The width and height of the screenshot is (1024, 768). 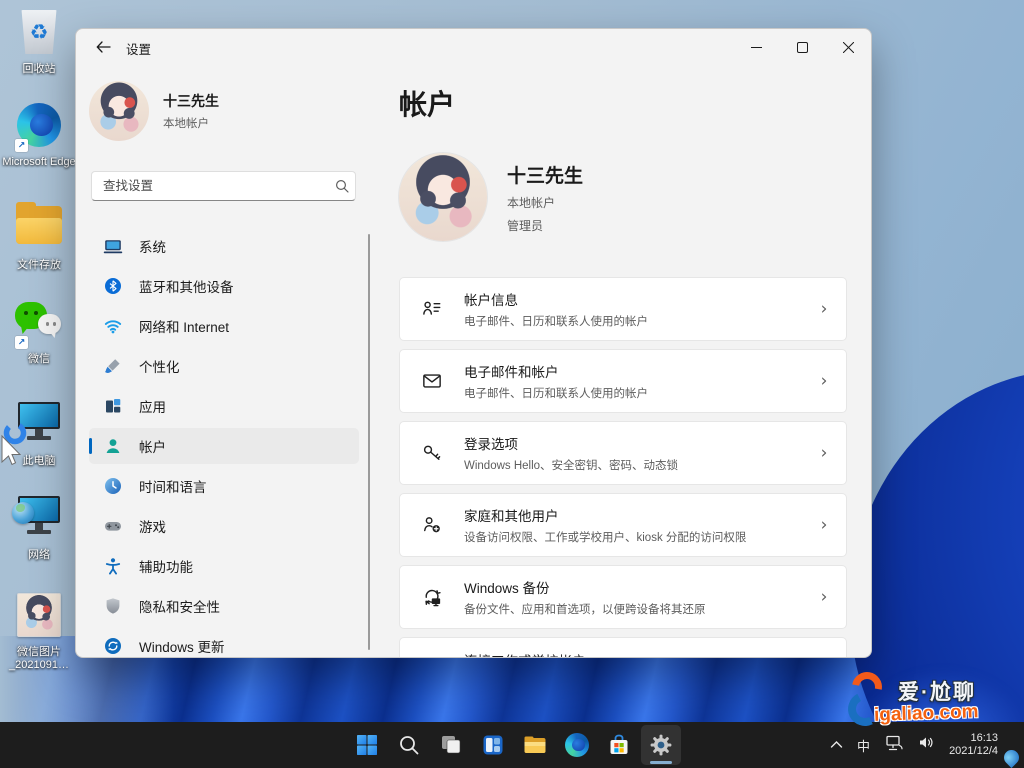 What do you see at coordinates (427, 104) in the screenshot?
I see `page-title: 帐户` at bounding box center [427, 104].